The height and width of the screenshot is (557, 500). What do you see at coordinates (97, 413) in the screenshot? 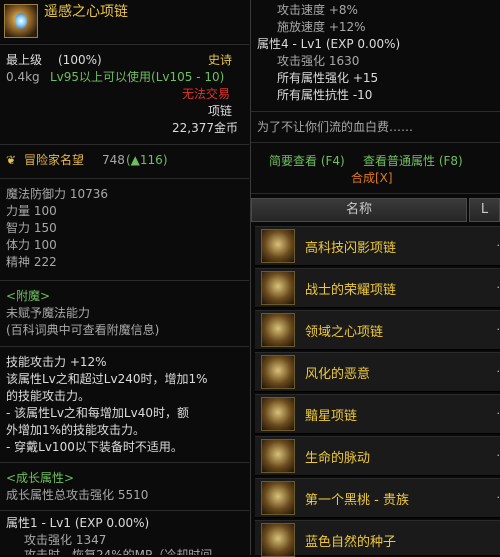
I see `skill-line: - 该属性Lv之和每增加Lv40时，额` at bounding box center [97, 413].